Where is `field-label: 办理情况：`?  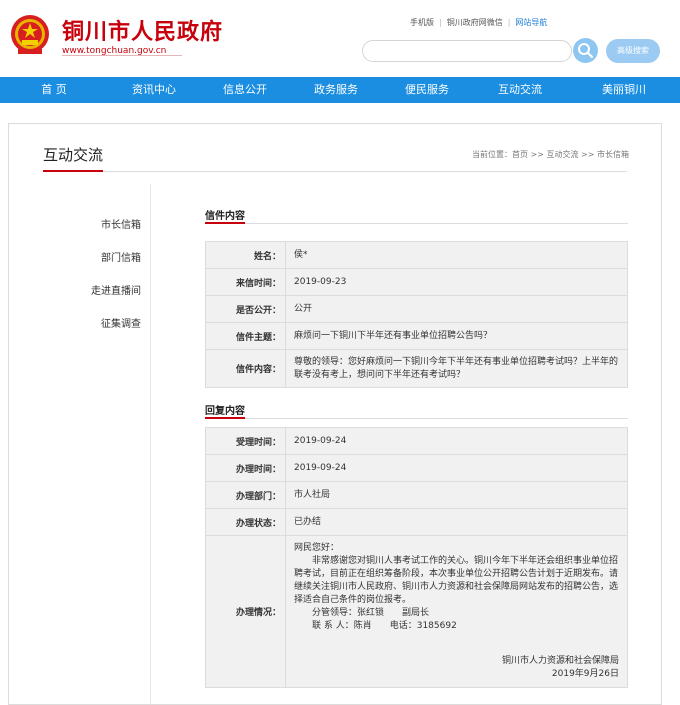
field-label: 办理情况： is located at coordinates (245, 611).